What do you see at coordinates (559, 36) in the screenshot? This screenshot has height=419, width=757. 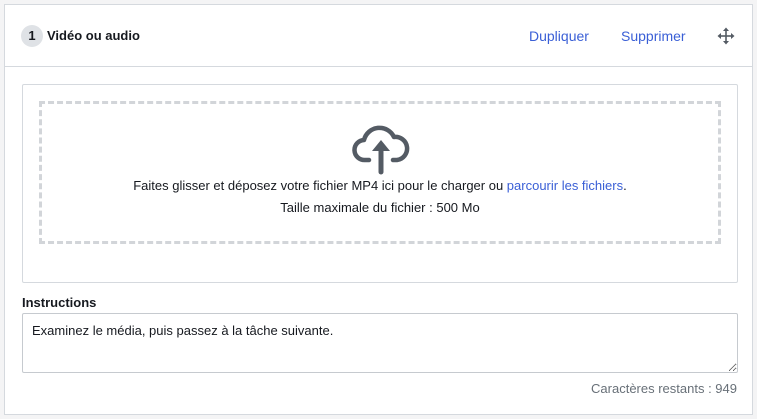 I see `duplicate-button: Dupliquer` at bounding box center [559, 36].